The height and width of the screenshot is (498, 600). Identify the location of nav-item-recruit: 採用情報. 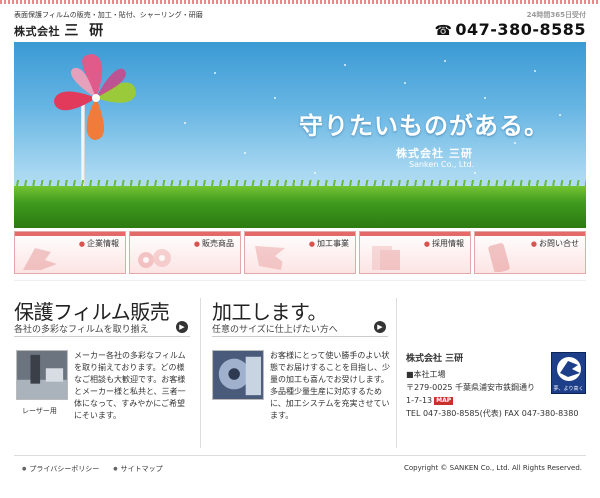
(415, 252).